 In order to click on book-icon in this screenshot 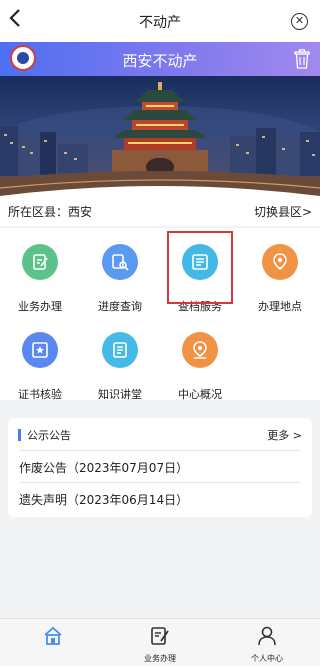, I will do `click(120, 350)`.